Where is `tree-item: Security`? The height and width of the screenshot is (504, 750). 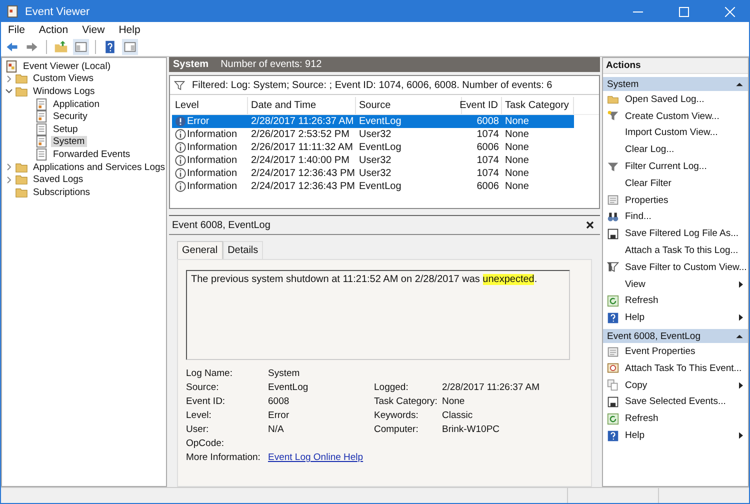 tree-item: Security is located at coordinates (70, 116).